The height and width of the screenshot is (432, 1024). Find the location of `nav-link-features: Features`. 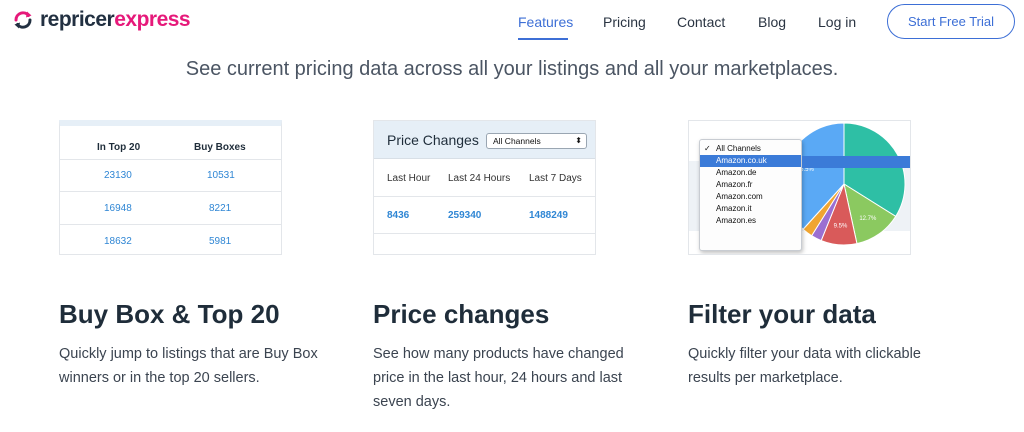

nav-link-features: Features is located at coordinates (545, 22).